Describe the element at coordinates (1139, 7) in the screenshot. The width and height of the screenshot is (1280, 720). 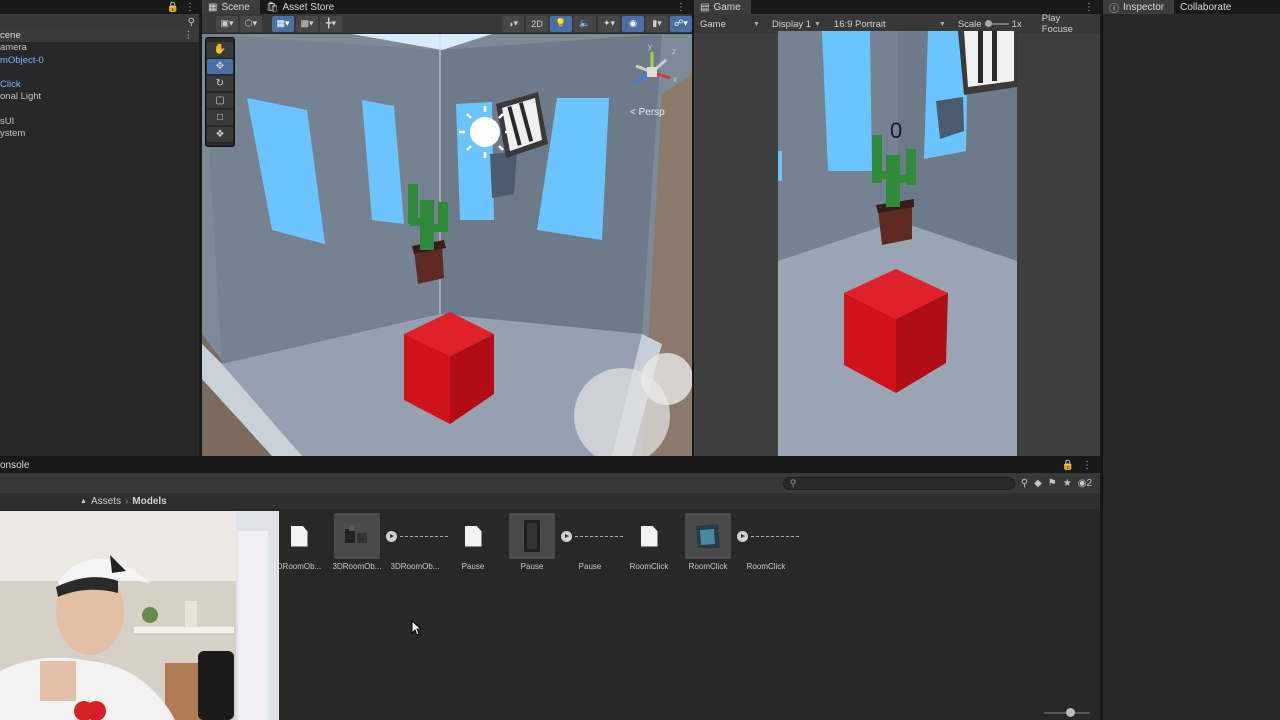
I see `tab-inspector: ⓘ Inspector` at that location.